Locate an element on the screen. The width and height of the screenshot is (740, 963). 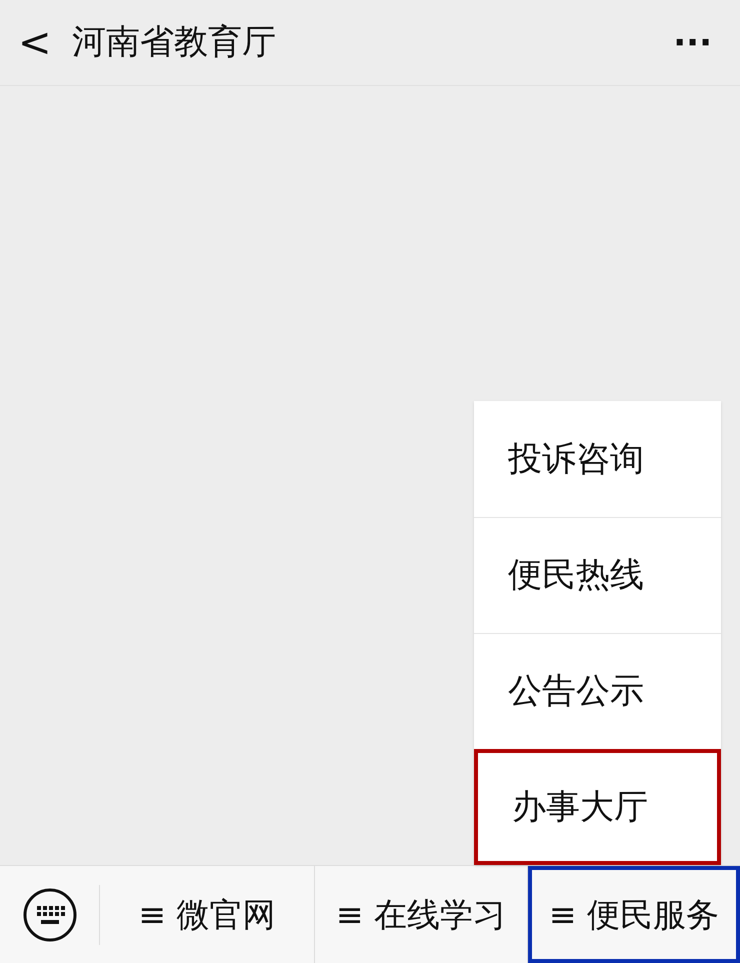
menu-button: ≡ 便民服务 is located at coordinates (634, 914).